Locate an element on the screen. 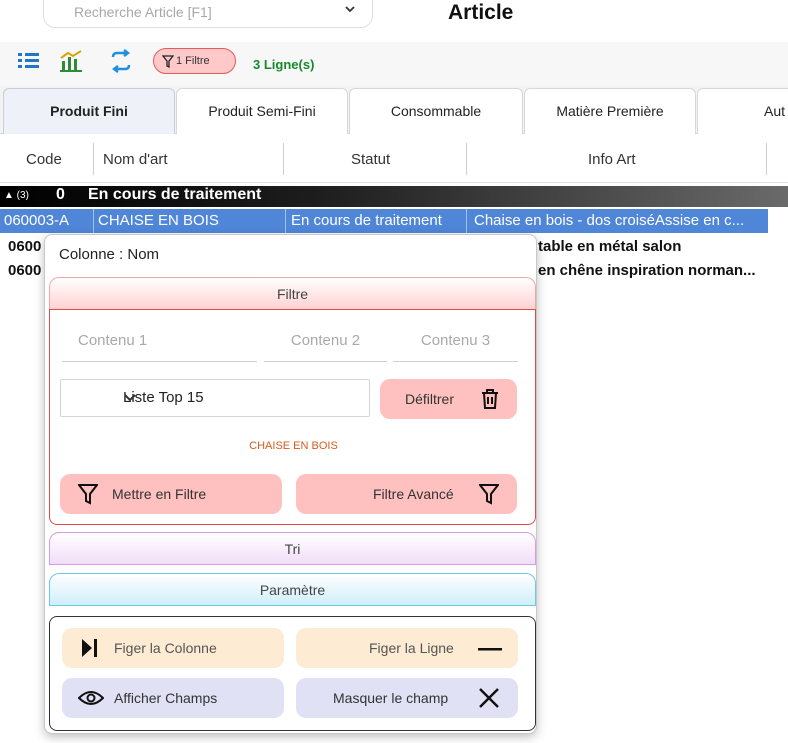 The width and height of the screenshot is (788, 743). group-label: En cours de traitement is located at coordinates (175, 194).